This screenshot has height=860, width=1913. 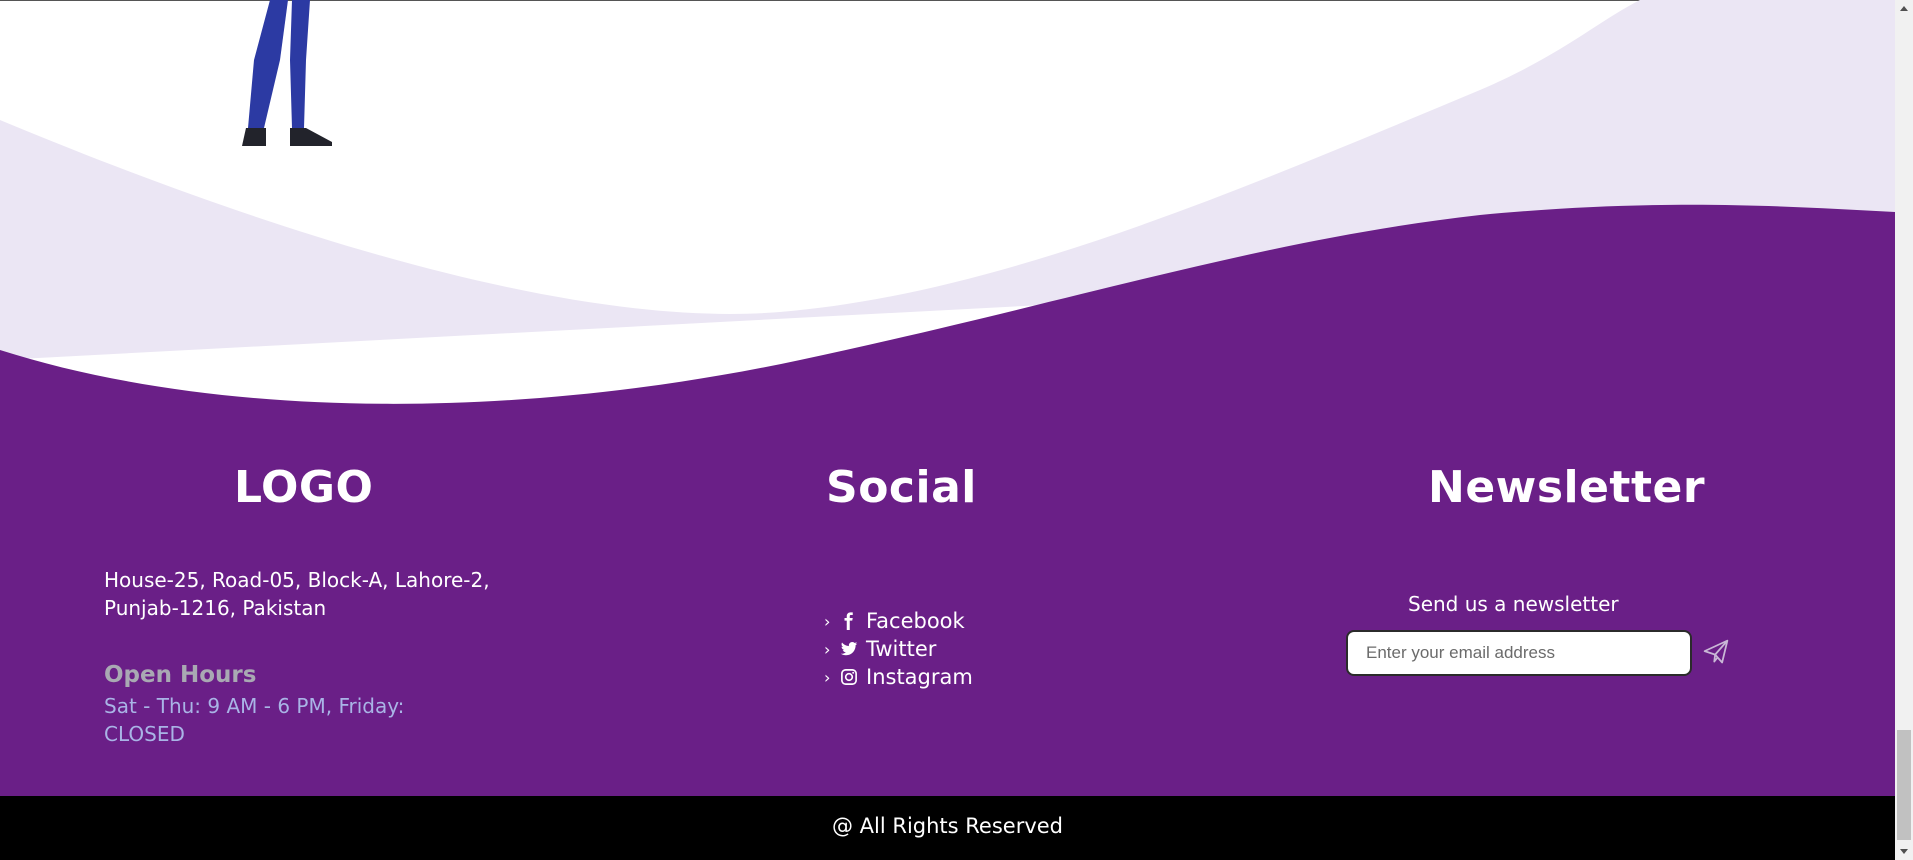 I want to click on social-link-label: Instagram, so click(x=919, y=677).